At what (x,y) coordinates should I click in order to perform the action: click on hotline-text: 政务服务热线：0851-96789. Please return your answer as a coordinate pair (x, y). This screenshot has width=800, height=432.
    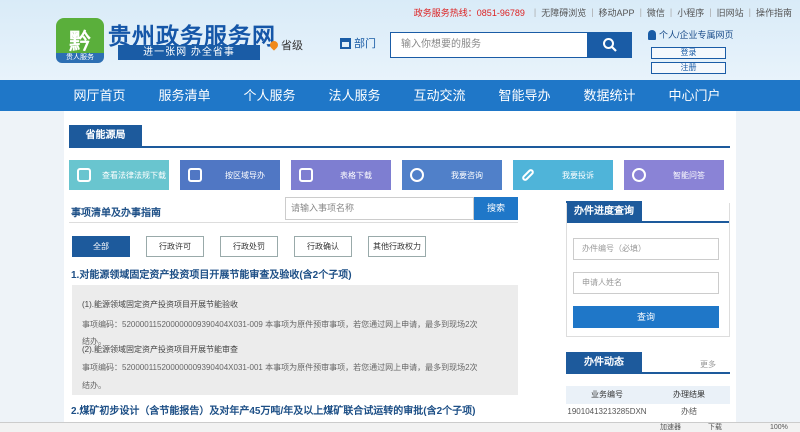
    Looking at the image, I should click on (469, 12).